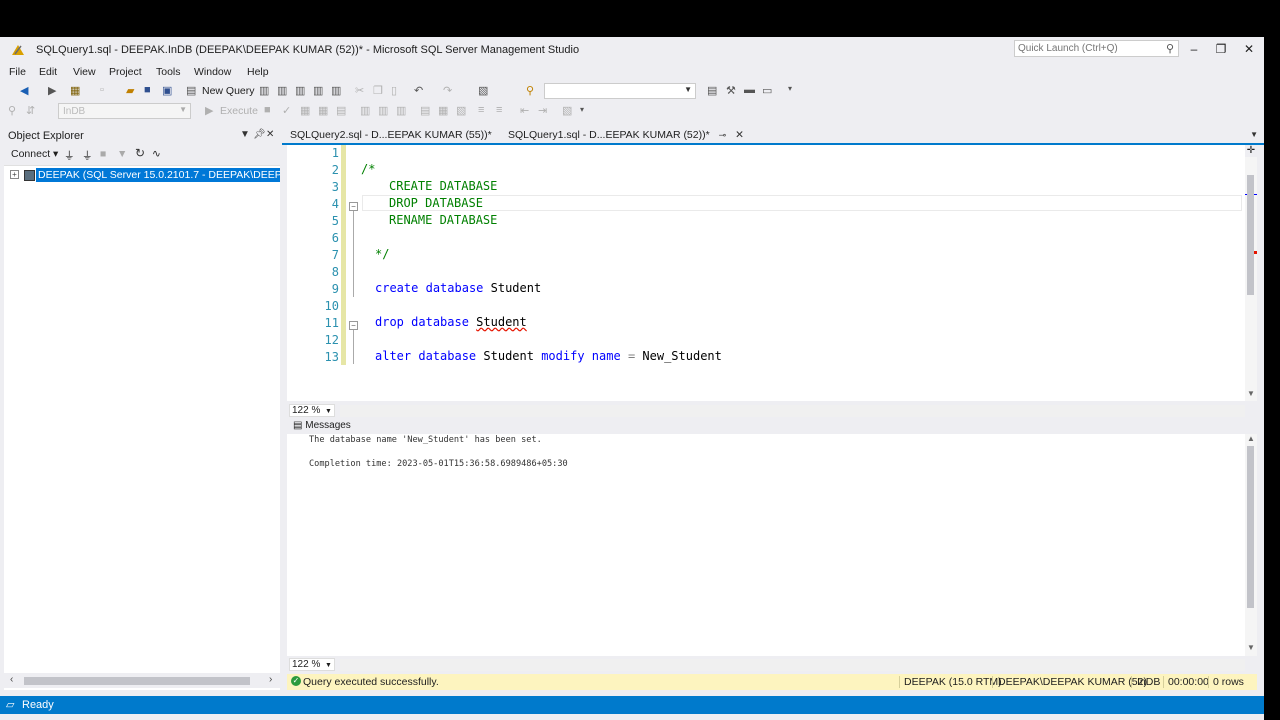  I want to click on editor-vertical-scrollbar: ✛ ▼, so click(1251, 273).